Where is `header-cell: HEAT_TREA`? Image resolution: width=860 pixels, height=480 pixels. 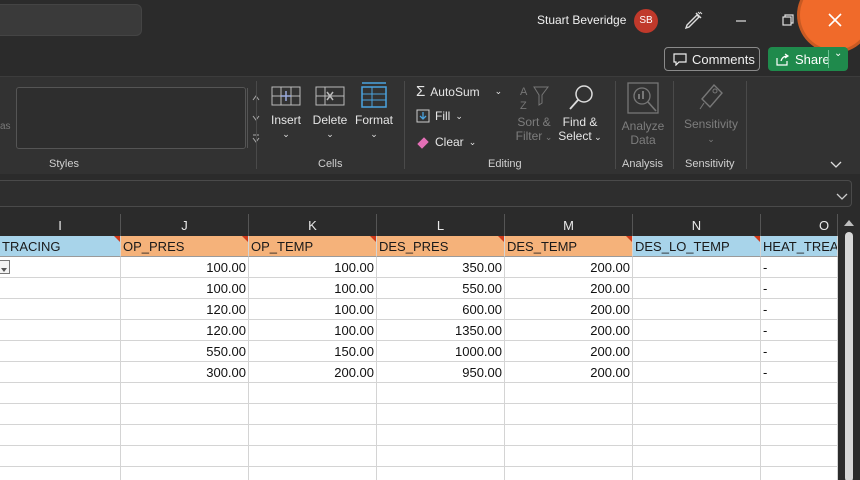 header-cell: HEAT_TREA is located at coordinates (799, 246).